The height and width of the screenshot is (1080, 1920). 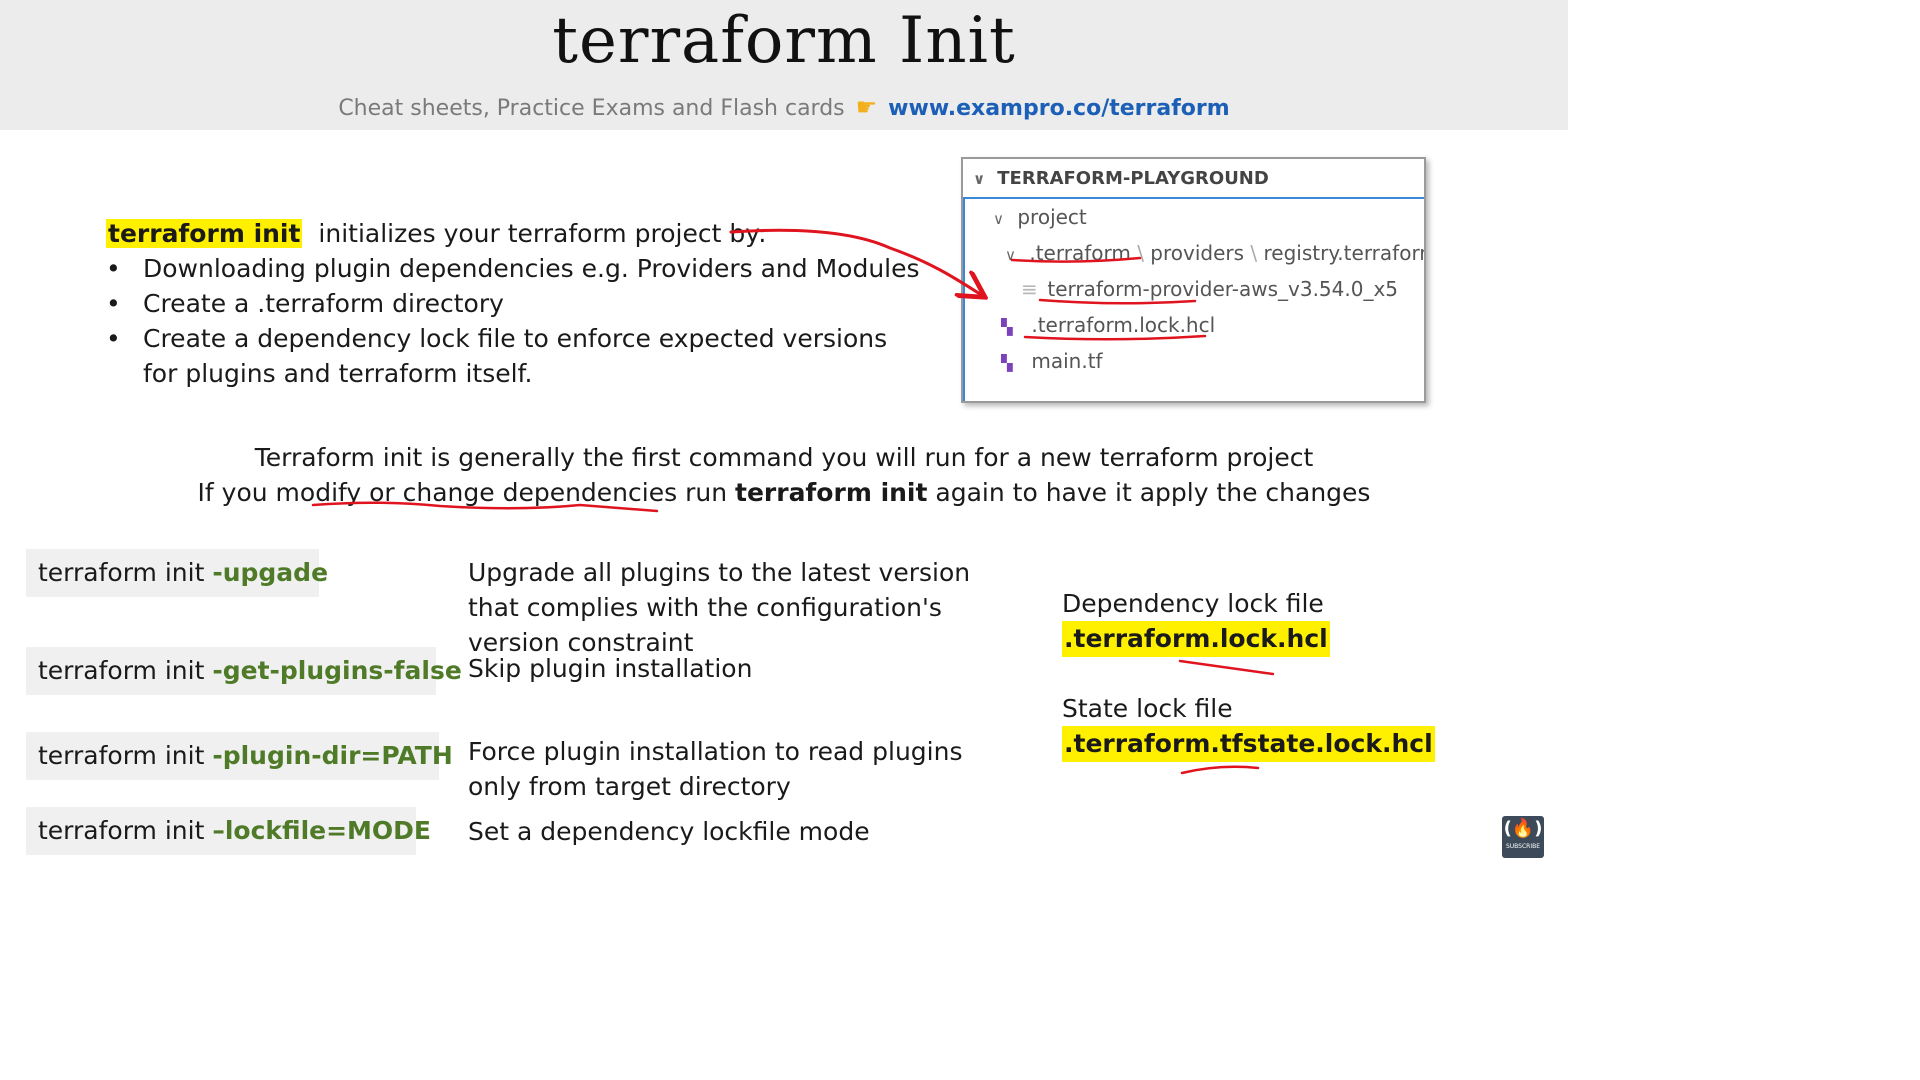 I want to click on option-flag: -upgade, so click(x=270, y=572).